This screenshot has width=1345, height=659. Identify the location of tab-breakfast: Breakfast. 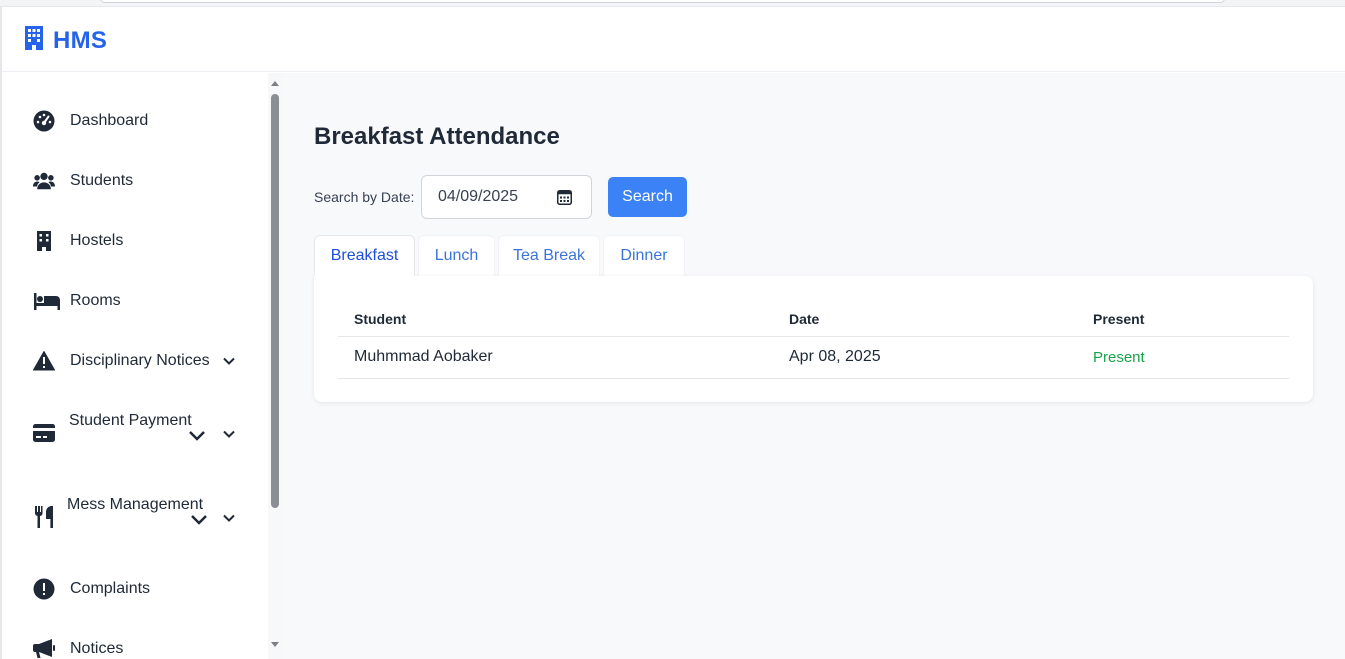
(364, 255).